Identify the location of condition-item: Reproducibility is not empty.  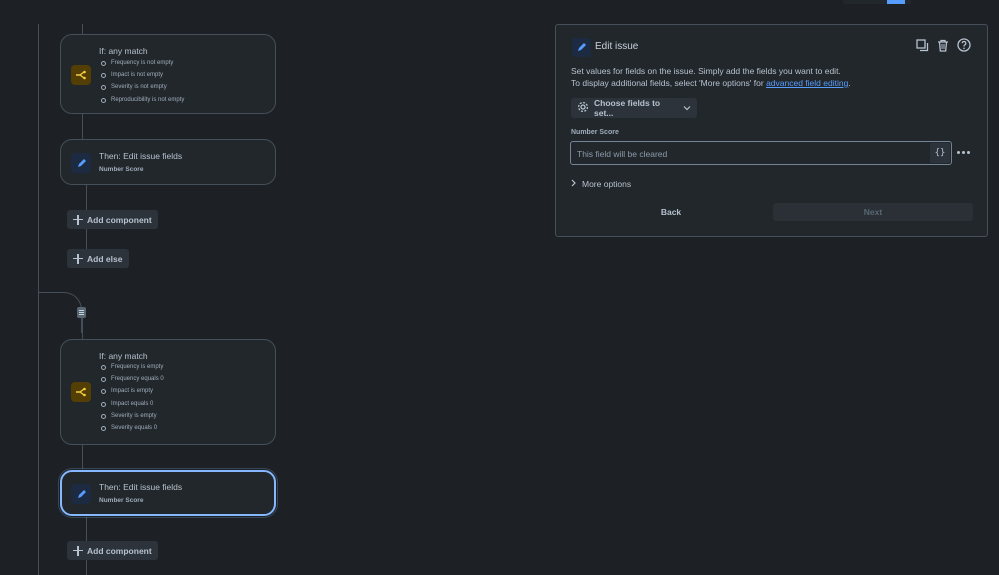
(142, 100).